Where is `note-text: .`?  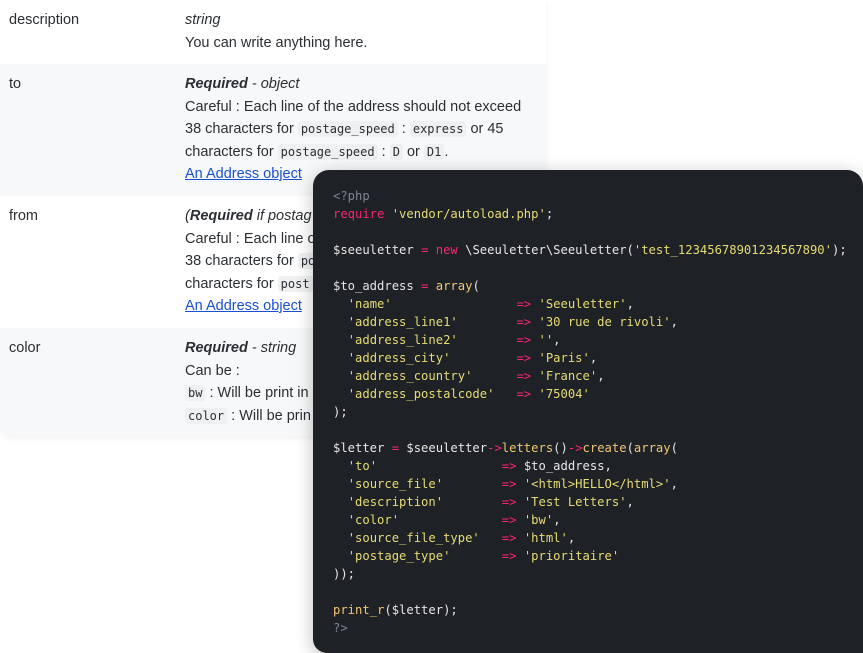 note-text: . is located at coordinates (446, 151).